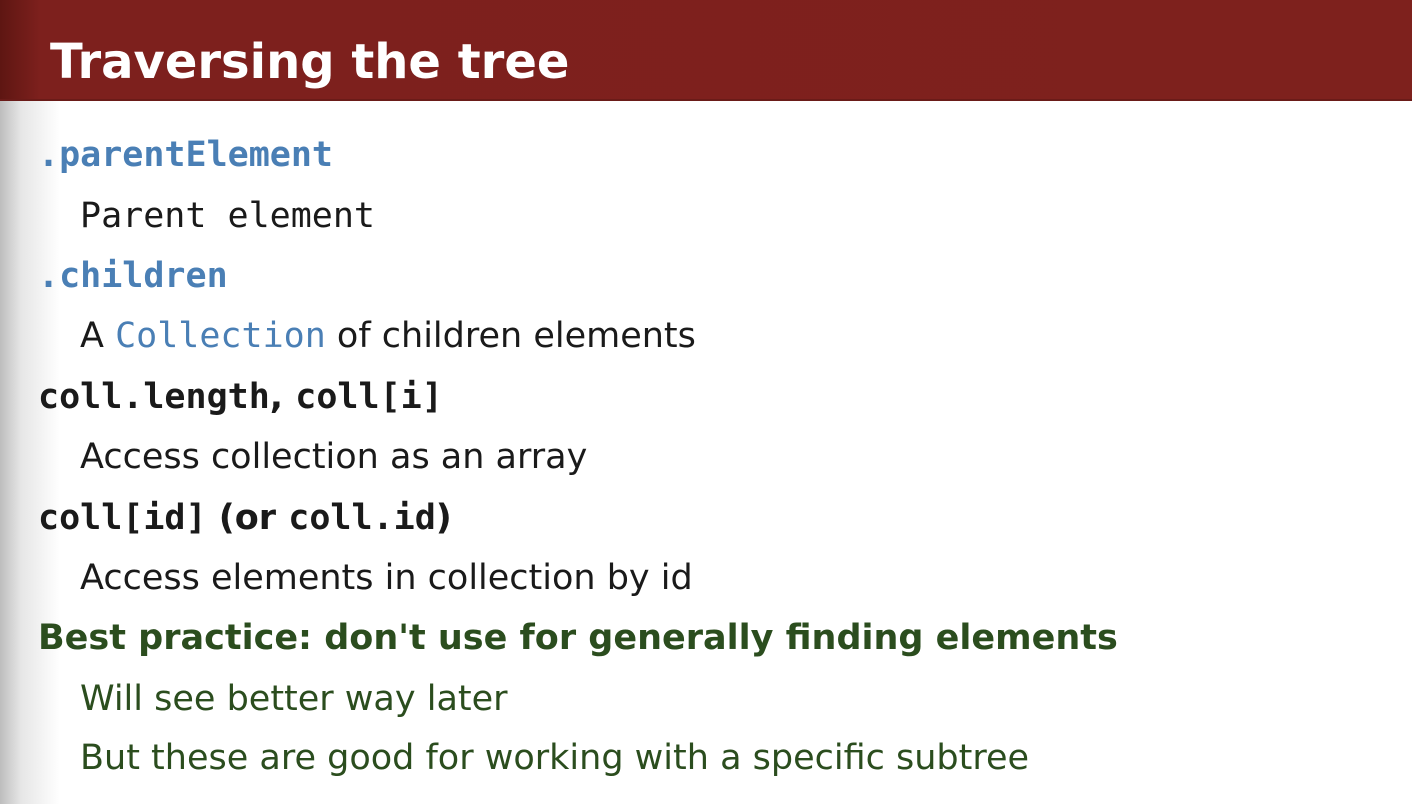 Image resolution: width=1412 pixels, height=804 pixels. Describe the element at coordinates (334, 457) in the screenshot. I see `desc-coll-array: Access collection as an array` at that location.